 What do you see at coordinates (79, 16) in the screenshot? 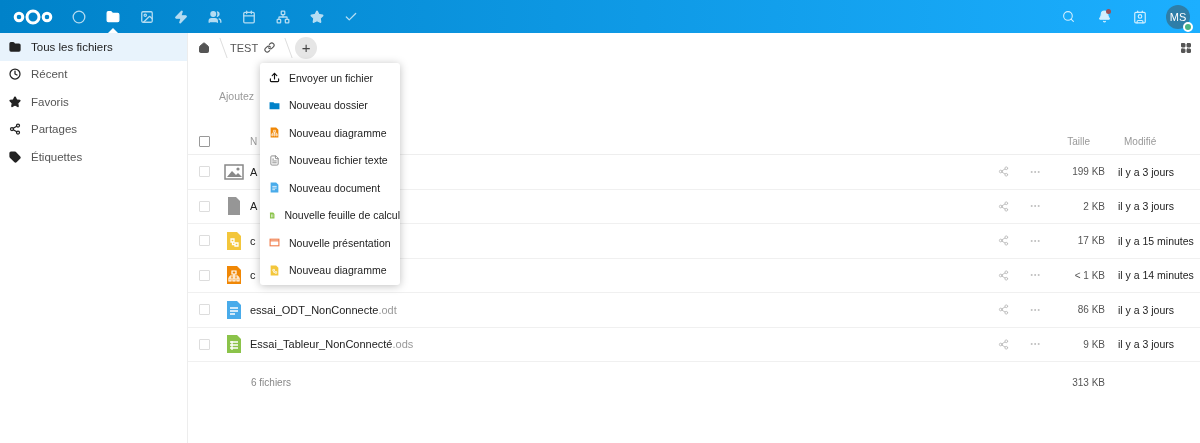
I see `circle-icon` at bounding box center [79, 16].